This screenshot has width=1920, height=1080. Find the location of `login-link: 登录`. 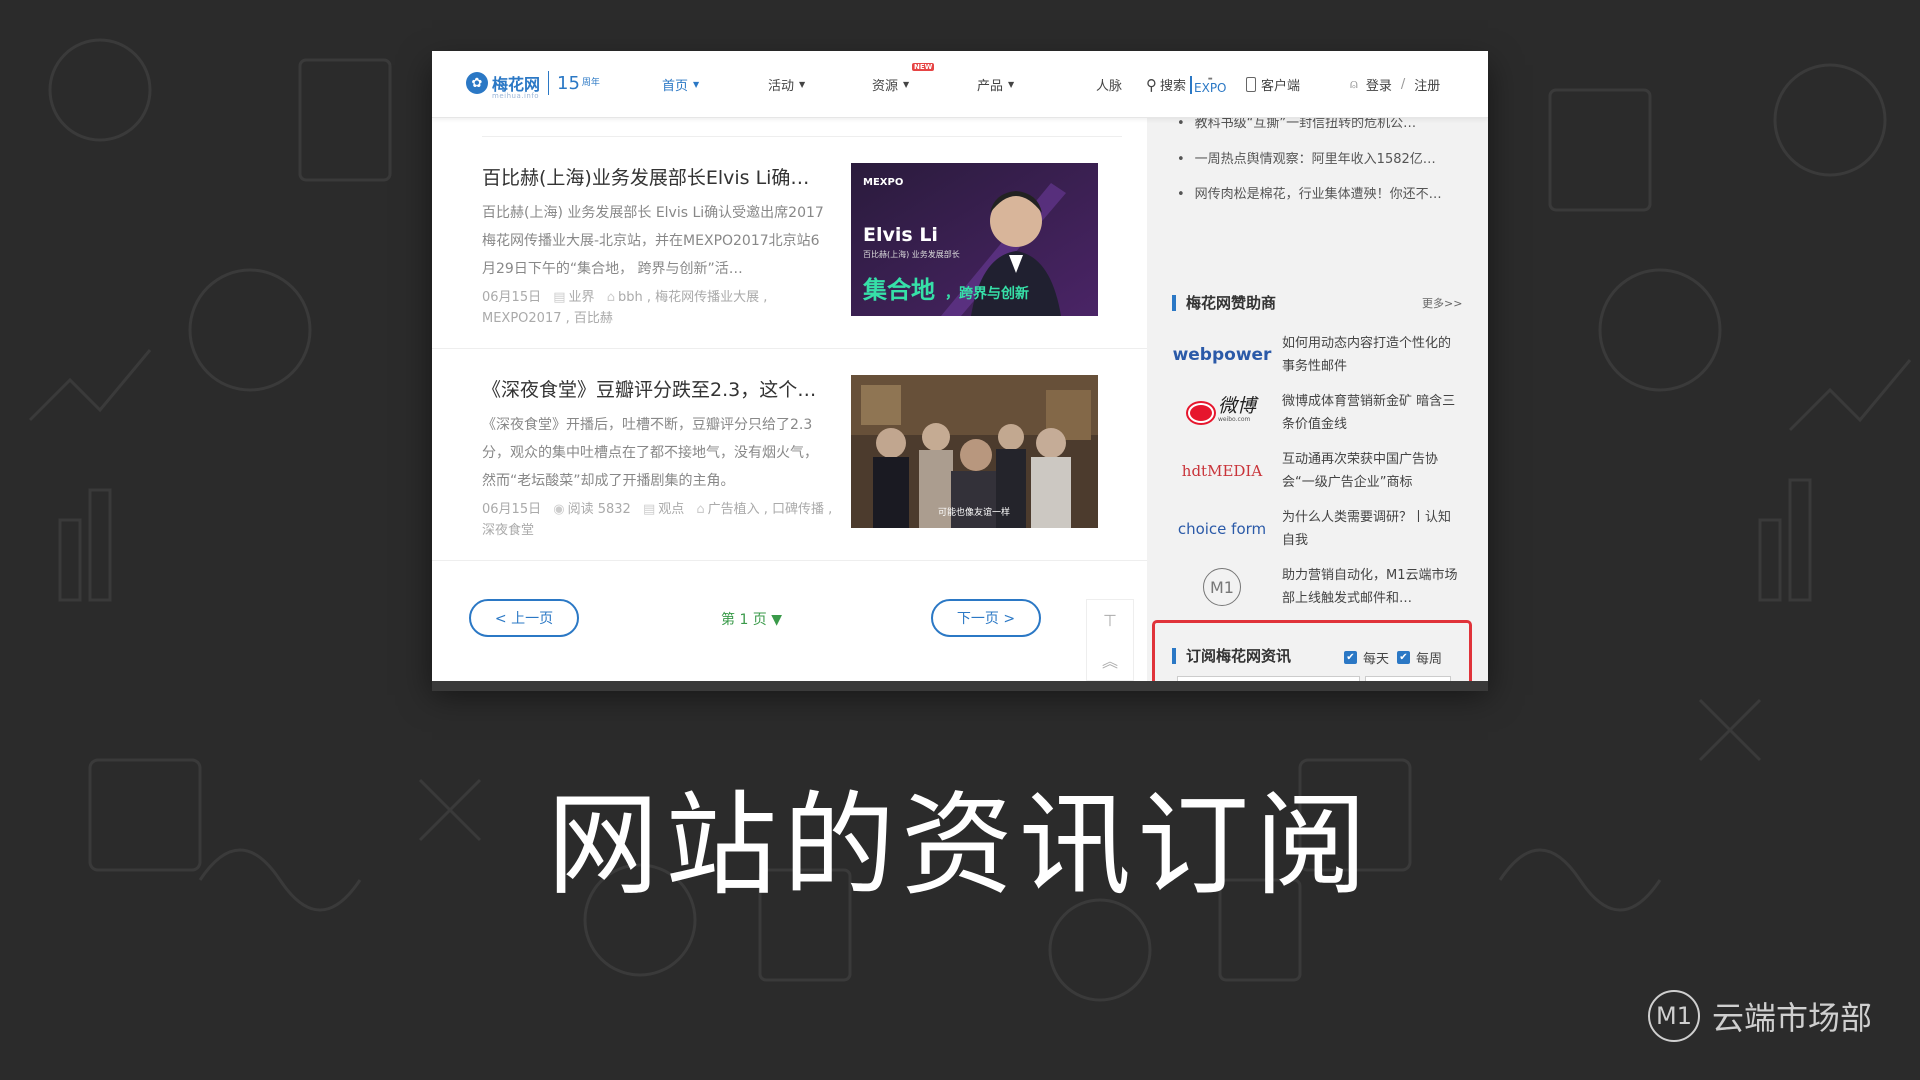

login-link: 登录 is located at coordinates (1379, 84).